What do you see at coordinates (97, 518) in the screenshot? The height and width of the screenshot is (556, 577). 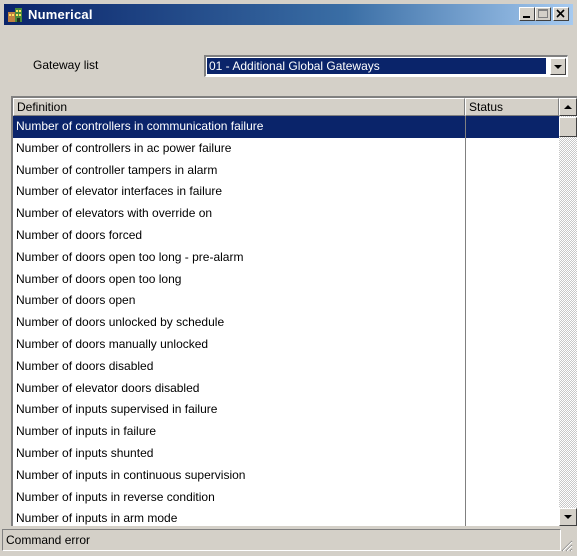 I see `definition-cell: Number of inputs in arm mode` at bounding box center [97, 518].